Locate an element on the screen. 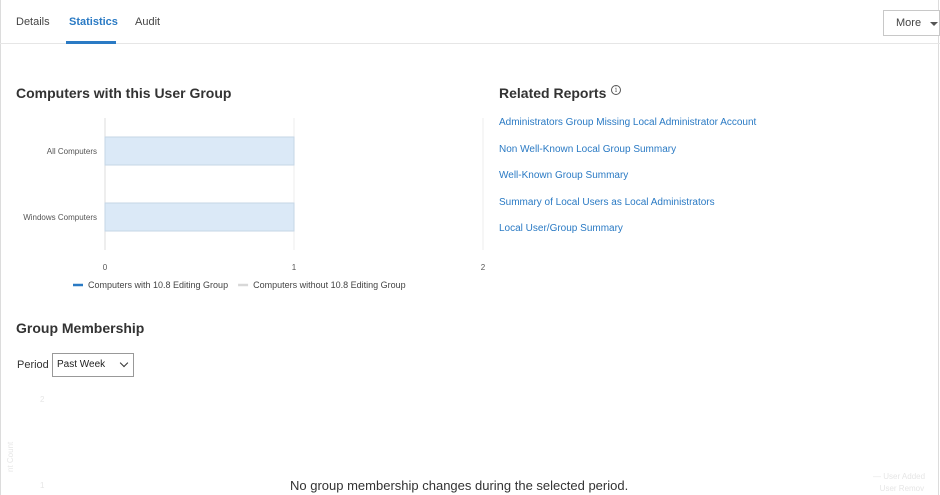 The width and height of the screenshot is (940, 495). faint-legend-user-removed: User Remov is located at coordinates (902, 488).